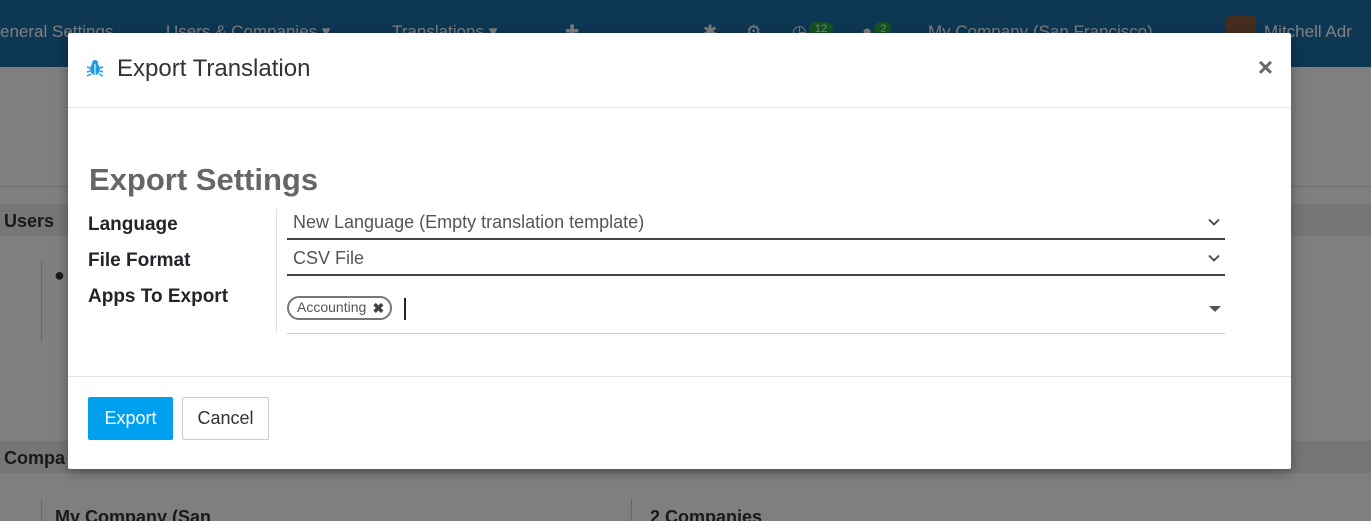 The height and width of the screenshot is (521, 1371). I want to click on tag-accounting: Accounting ✖, so click(340, 308).